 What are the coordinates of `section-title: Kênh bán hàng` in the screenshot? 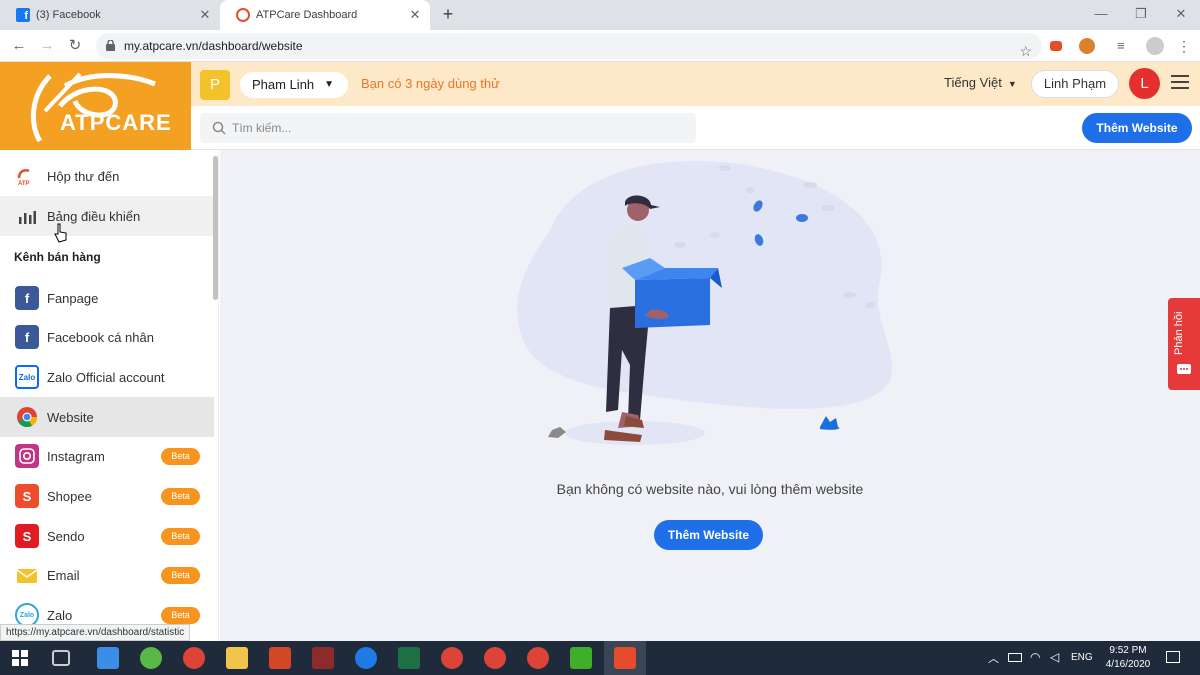 It's located at (57, 257).